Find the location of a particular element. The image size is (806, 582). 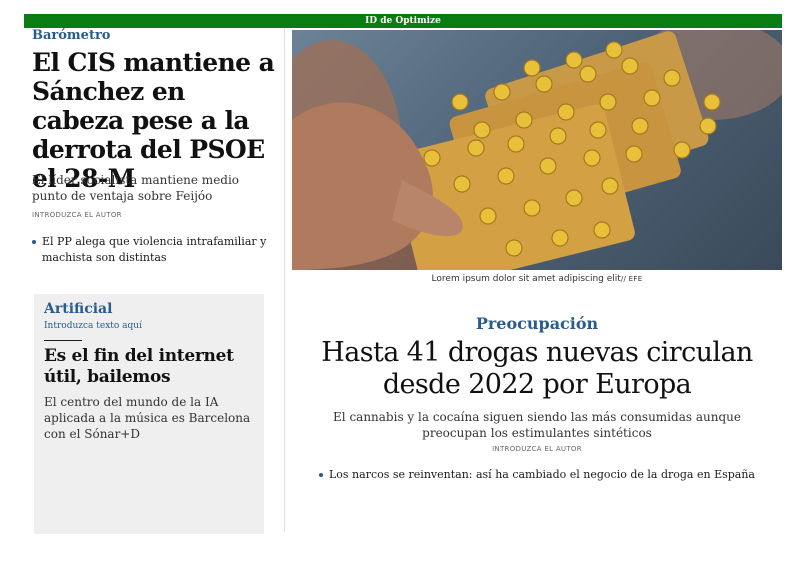

artificial-tag: Introduzca texto aquí is located at coordinates (93, 326).